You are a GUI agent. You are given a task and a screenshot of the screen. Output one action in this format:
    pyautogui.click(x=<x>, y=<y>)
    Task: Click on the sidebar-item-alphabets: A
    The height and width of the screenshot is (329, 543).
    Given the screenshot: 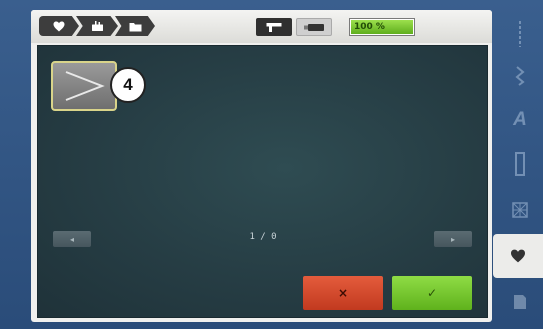 What is the action you would take?
    pyautogui.click(x=520, y=120)
    